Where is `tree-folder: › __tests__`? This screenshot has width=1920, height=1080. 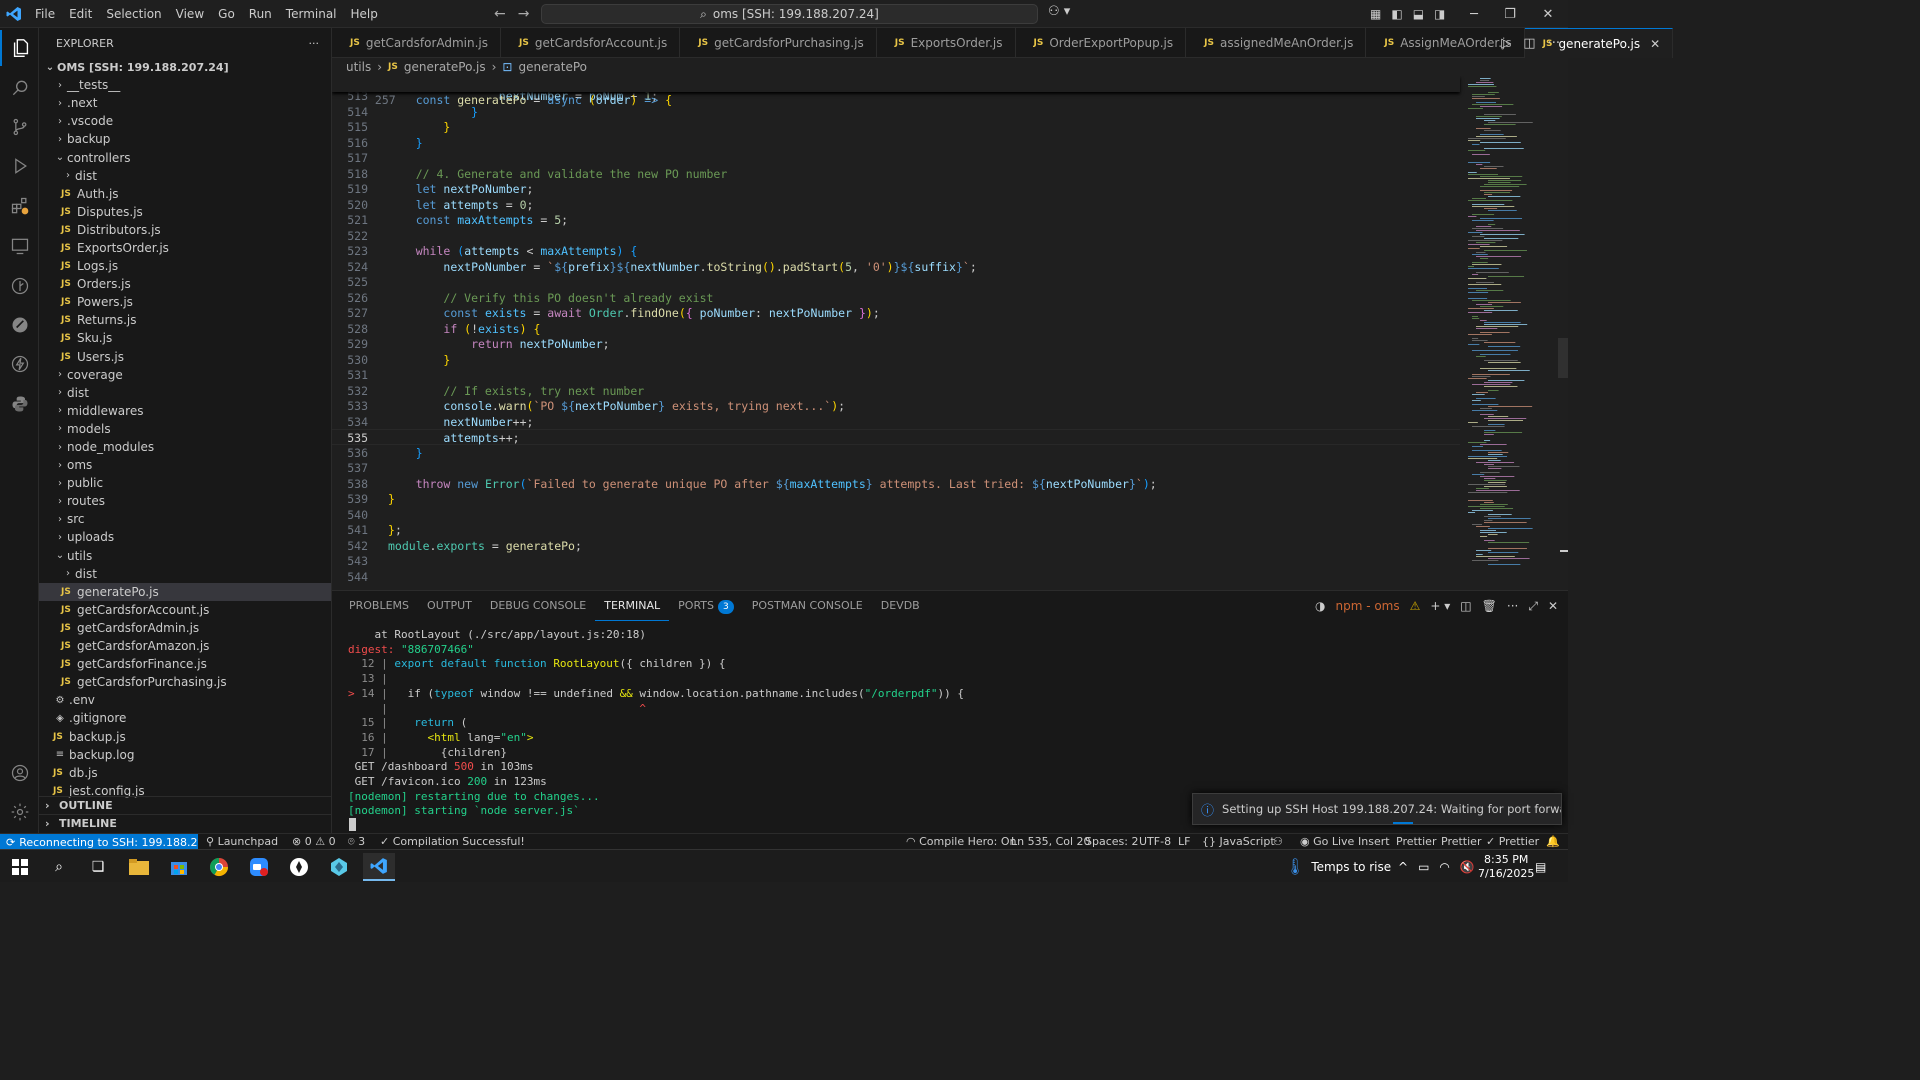 tree-folder: › __tests__ is located at coordinates (185, 85).